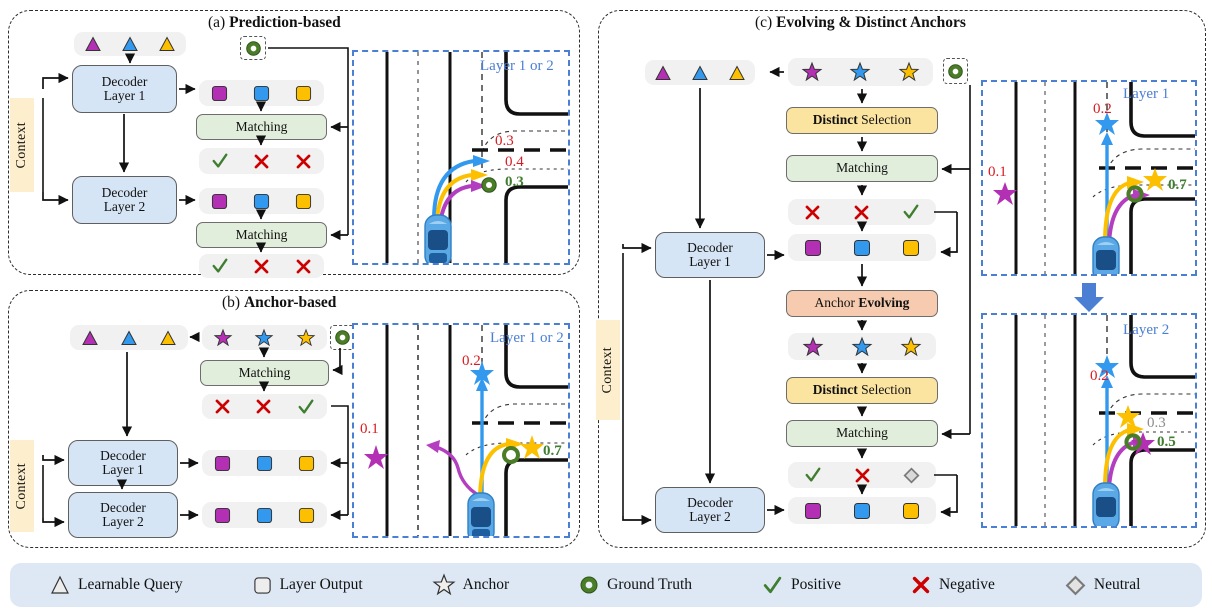  Describe the element at coordinates (997, 172) in the screenshot. I see `panel-c-s1-score-1: 0.1` at that location.